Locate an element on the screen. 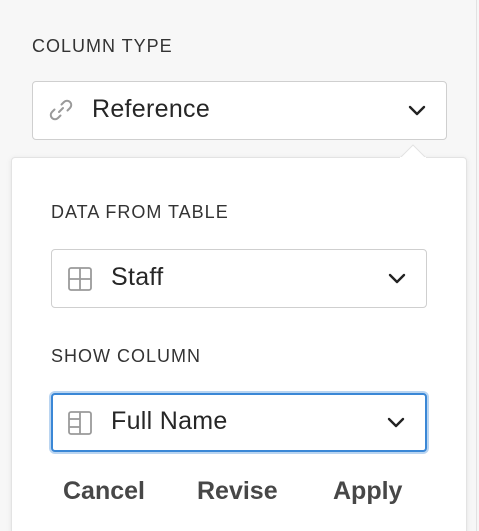  data-from-table-select: Staff is located at coordinates (239, 278).